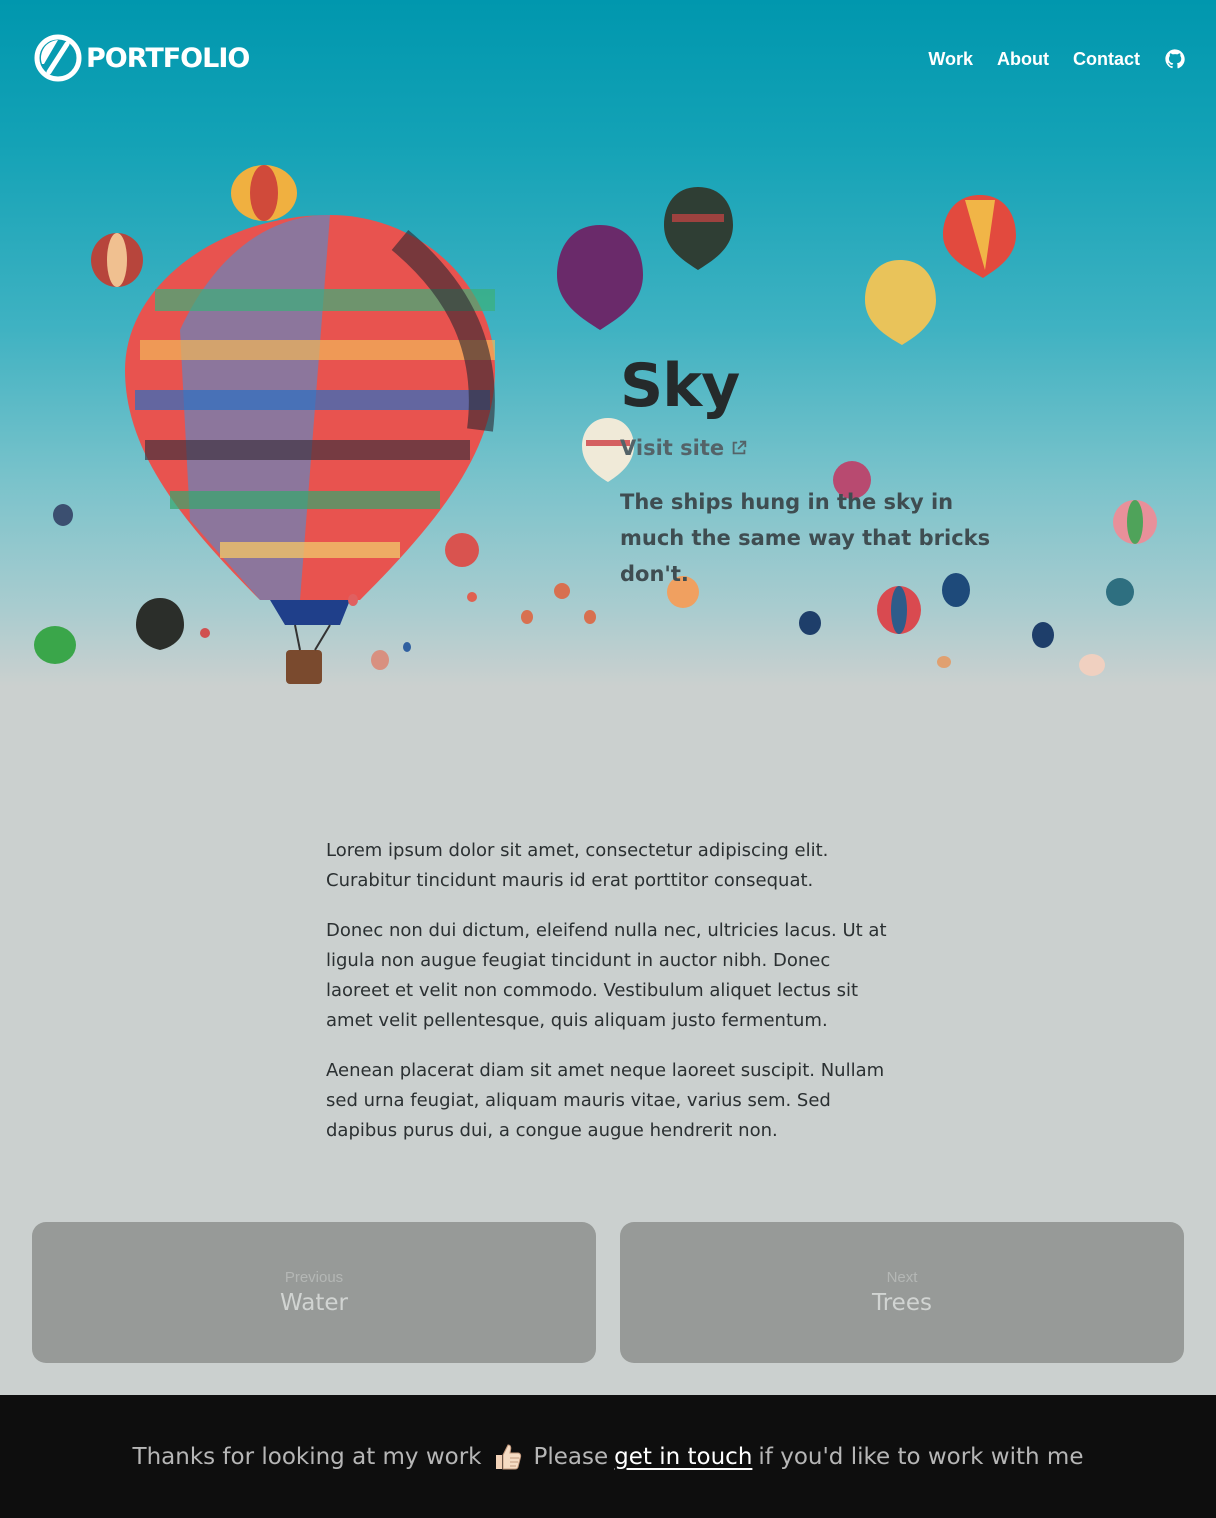  What do you see at coordinates (683, 1457) in the screenshot?
I see `get-in-touch-link: get in touch` at bounding box center [683, 1457].